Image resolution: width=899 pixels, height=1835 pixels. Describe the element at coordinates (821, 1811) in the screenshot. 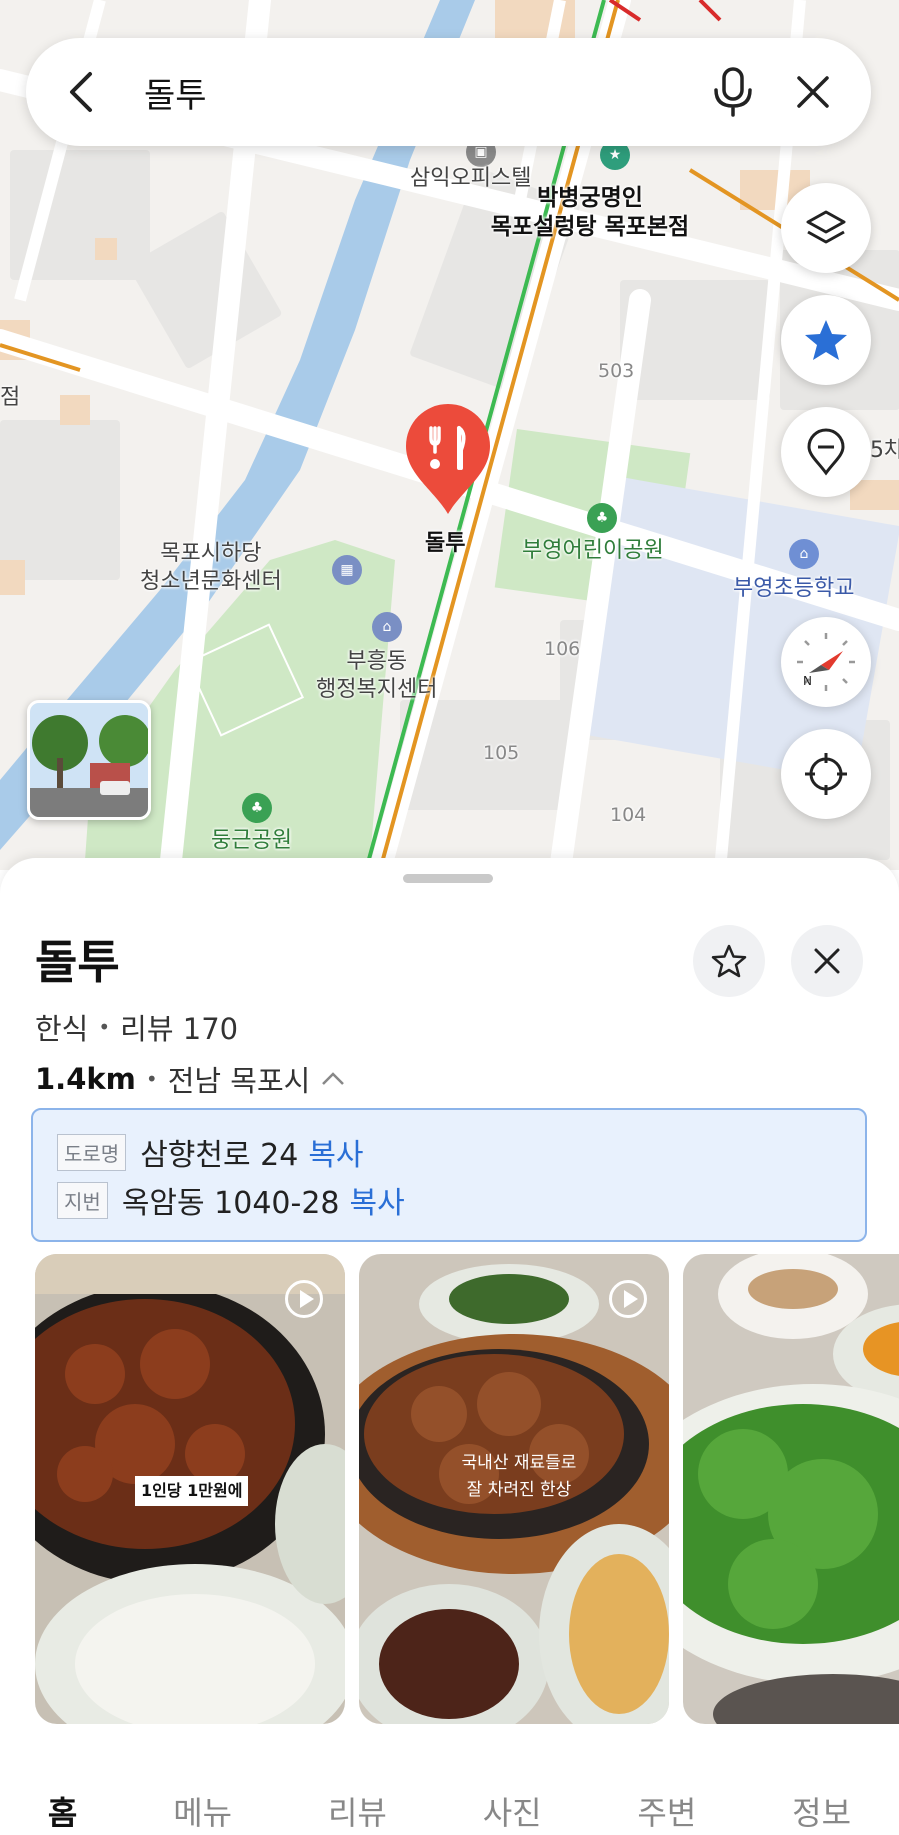

I see `tab-info: 정보` at that location.